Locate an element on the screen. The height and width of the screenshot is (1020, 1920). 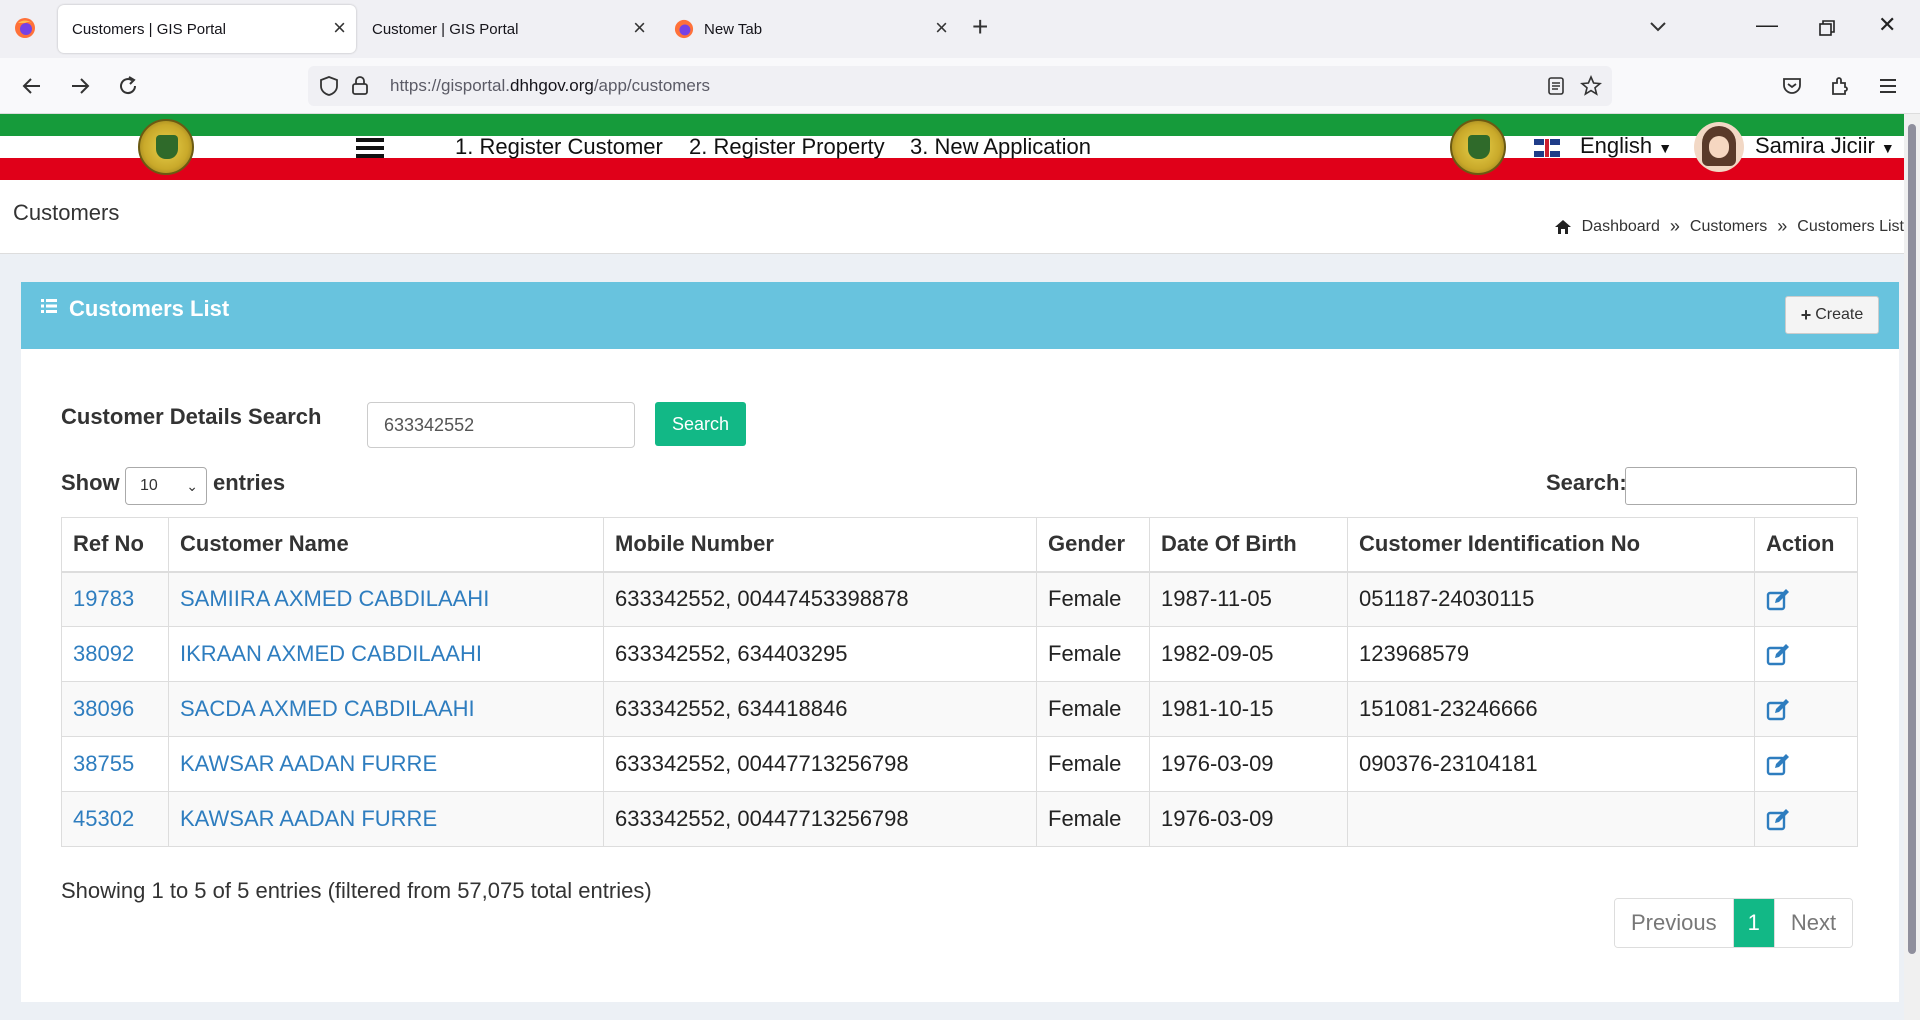
col-action: Action is located at coordinates (1806, 545).